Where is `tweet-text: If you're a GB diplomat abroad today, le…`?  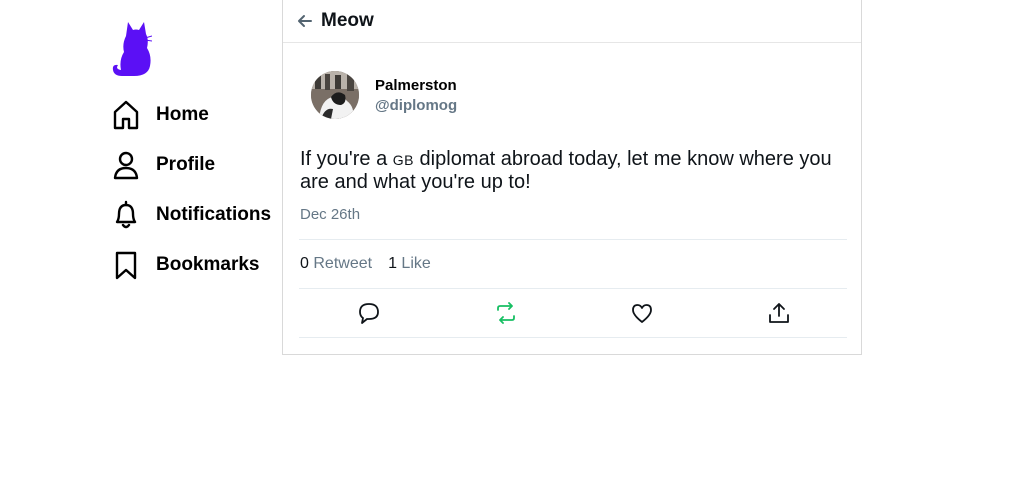
tweet-text: If you're a GB diplomat abroad today, le… is located at coordinates (575, 170).